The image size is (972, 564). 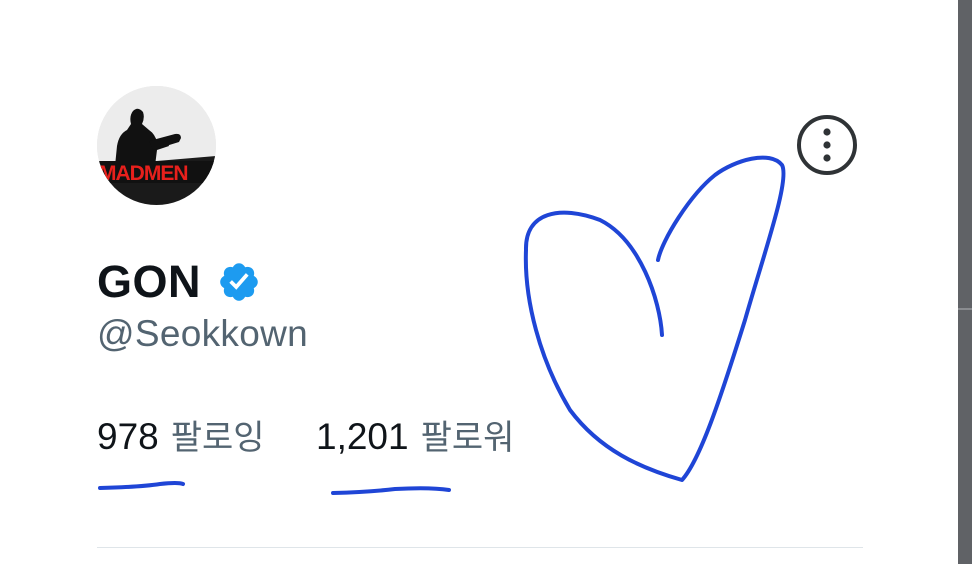 What do you see at coordinates (128, 436) in the screenshot?
I see `following-count: 978` at bounding box center [128, 436].